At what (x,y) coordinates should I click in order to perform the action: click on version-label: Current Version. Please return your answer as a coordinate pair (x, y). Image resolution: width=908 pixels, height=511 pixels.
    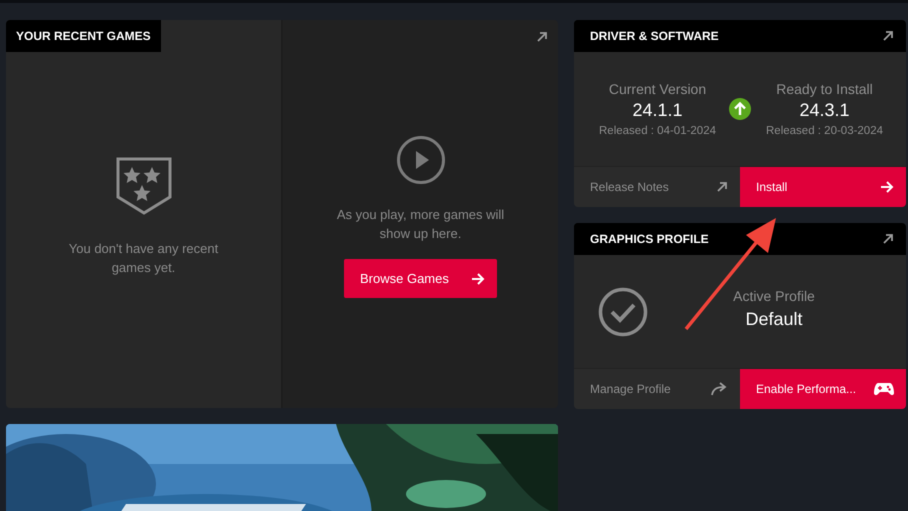
    Looking at the image, I should click on (657, 89).